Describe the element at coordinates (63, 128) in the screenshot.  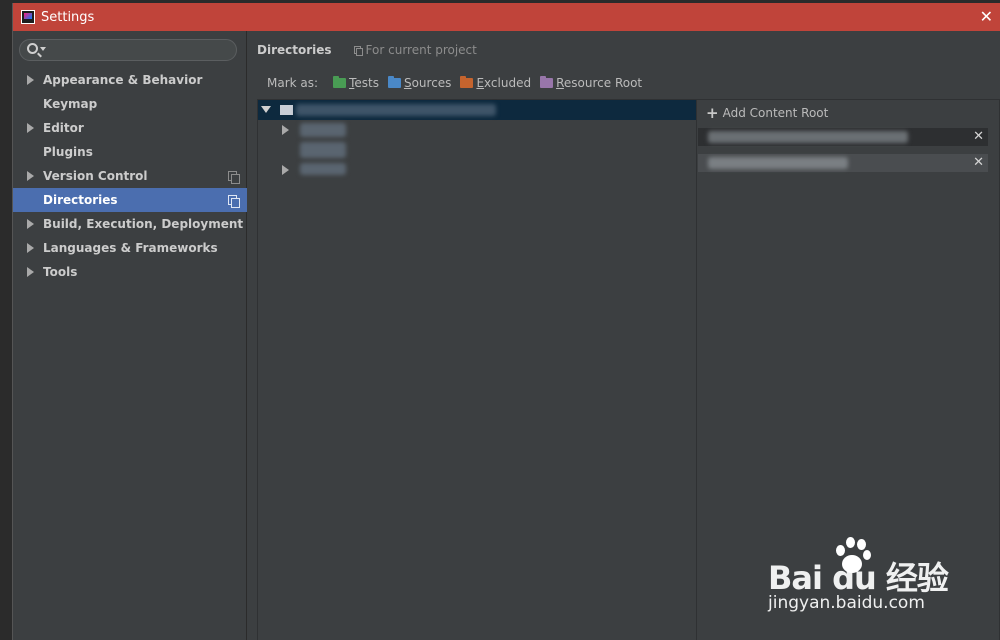
I see `sidebar-item-label: Editor` at that location.